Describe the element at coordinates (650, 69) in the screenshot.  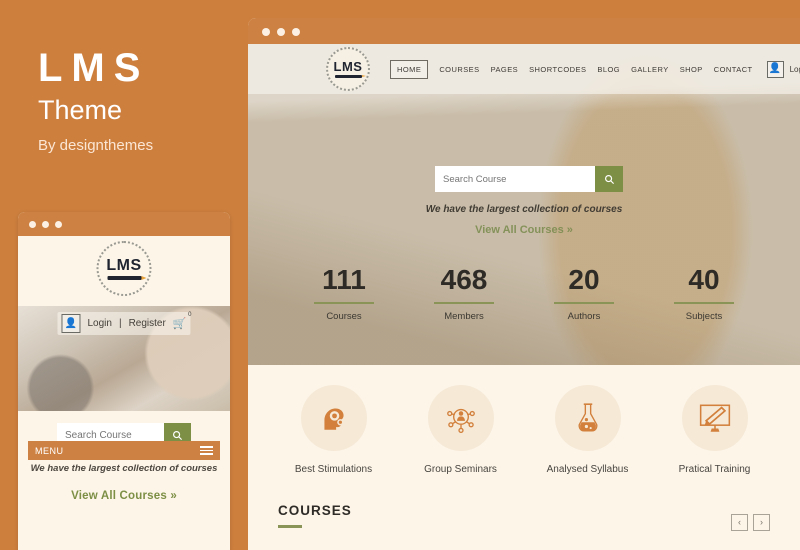
I see `nav-item-gallery: GALLERY` at that location.